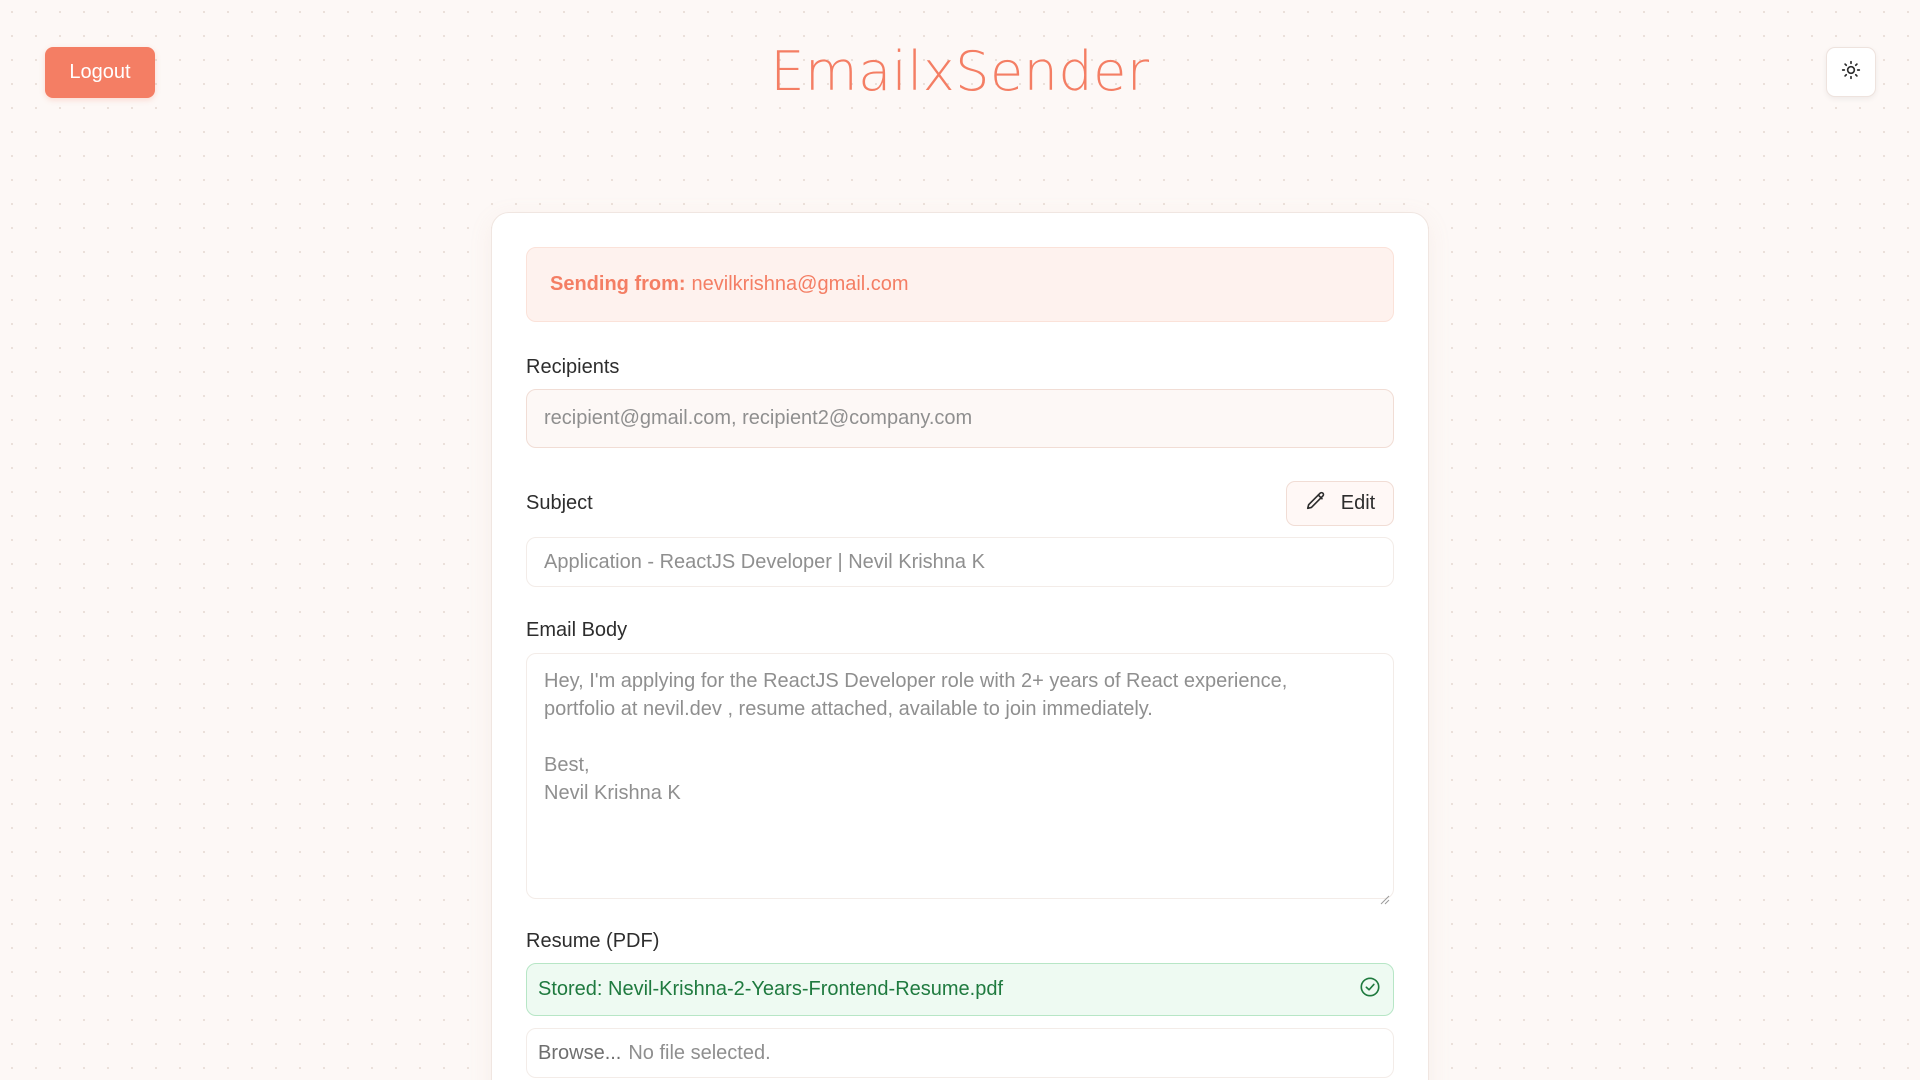 This screenshot has width=1920, height=1080. I want to click on sending-from-label: Sending from:, so click(618, 284).